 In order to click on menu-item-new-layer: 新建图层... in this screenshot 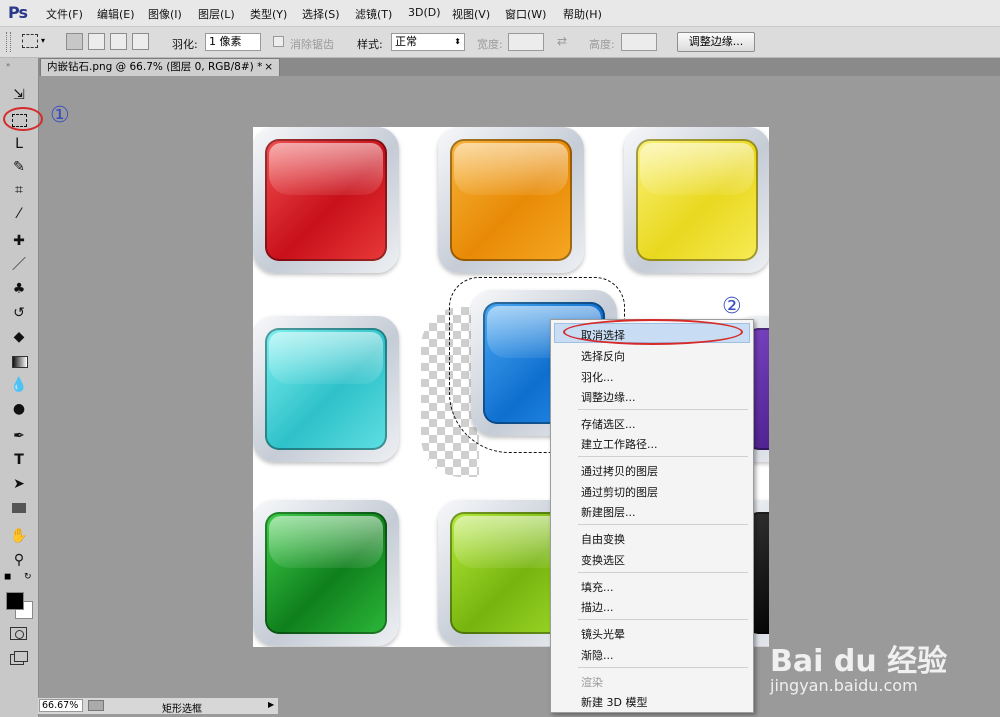, I will do `click(608, 512)`.